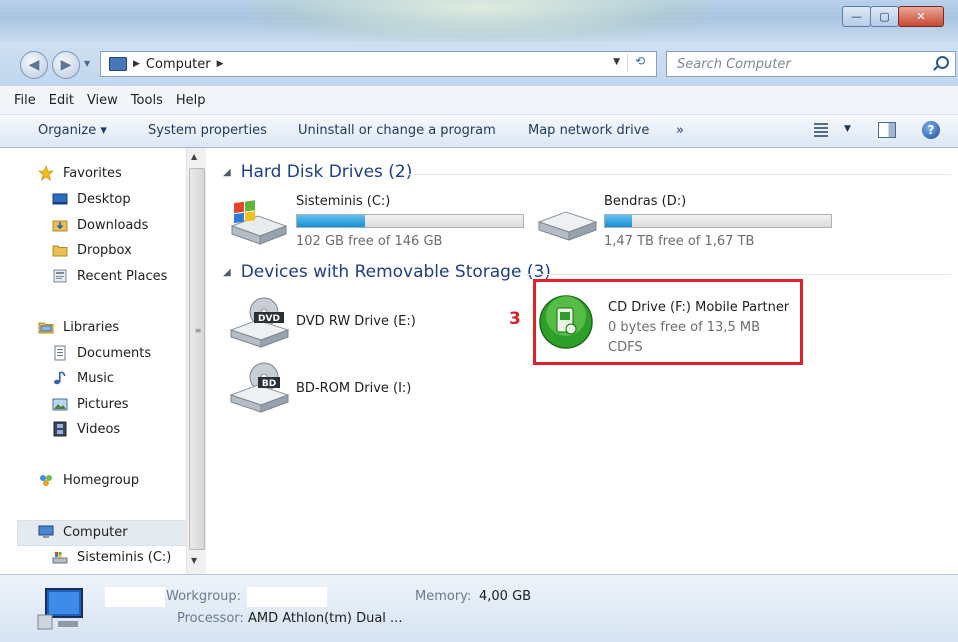 The width and height of the screenshot is (958, 642). I want to click on nav-item-pictures: Pictures, so click(90, 404).